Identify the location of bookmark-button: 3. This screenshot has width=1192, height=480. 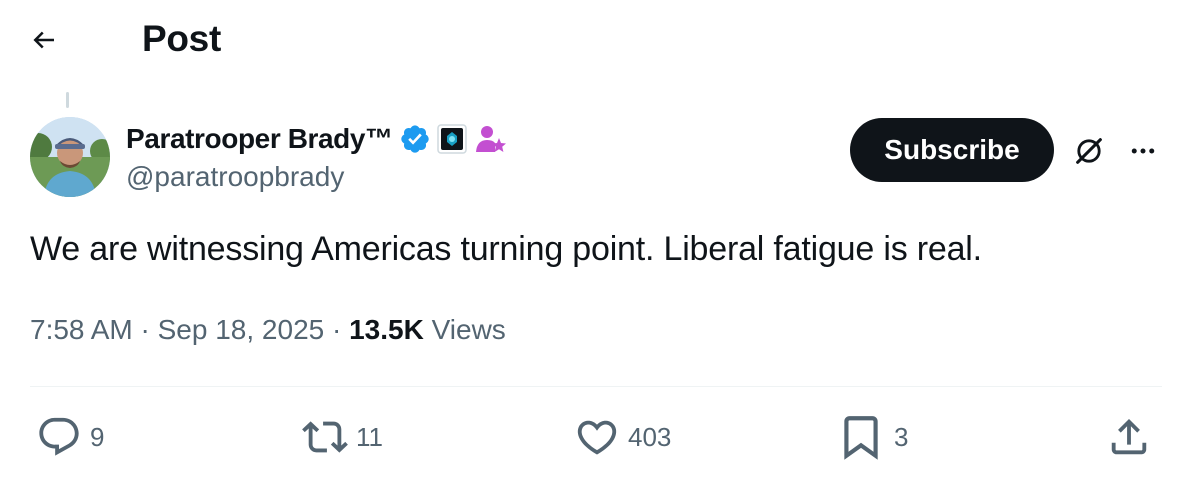
(872, 437).